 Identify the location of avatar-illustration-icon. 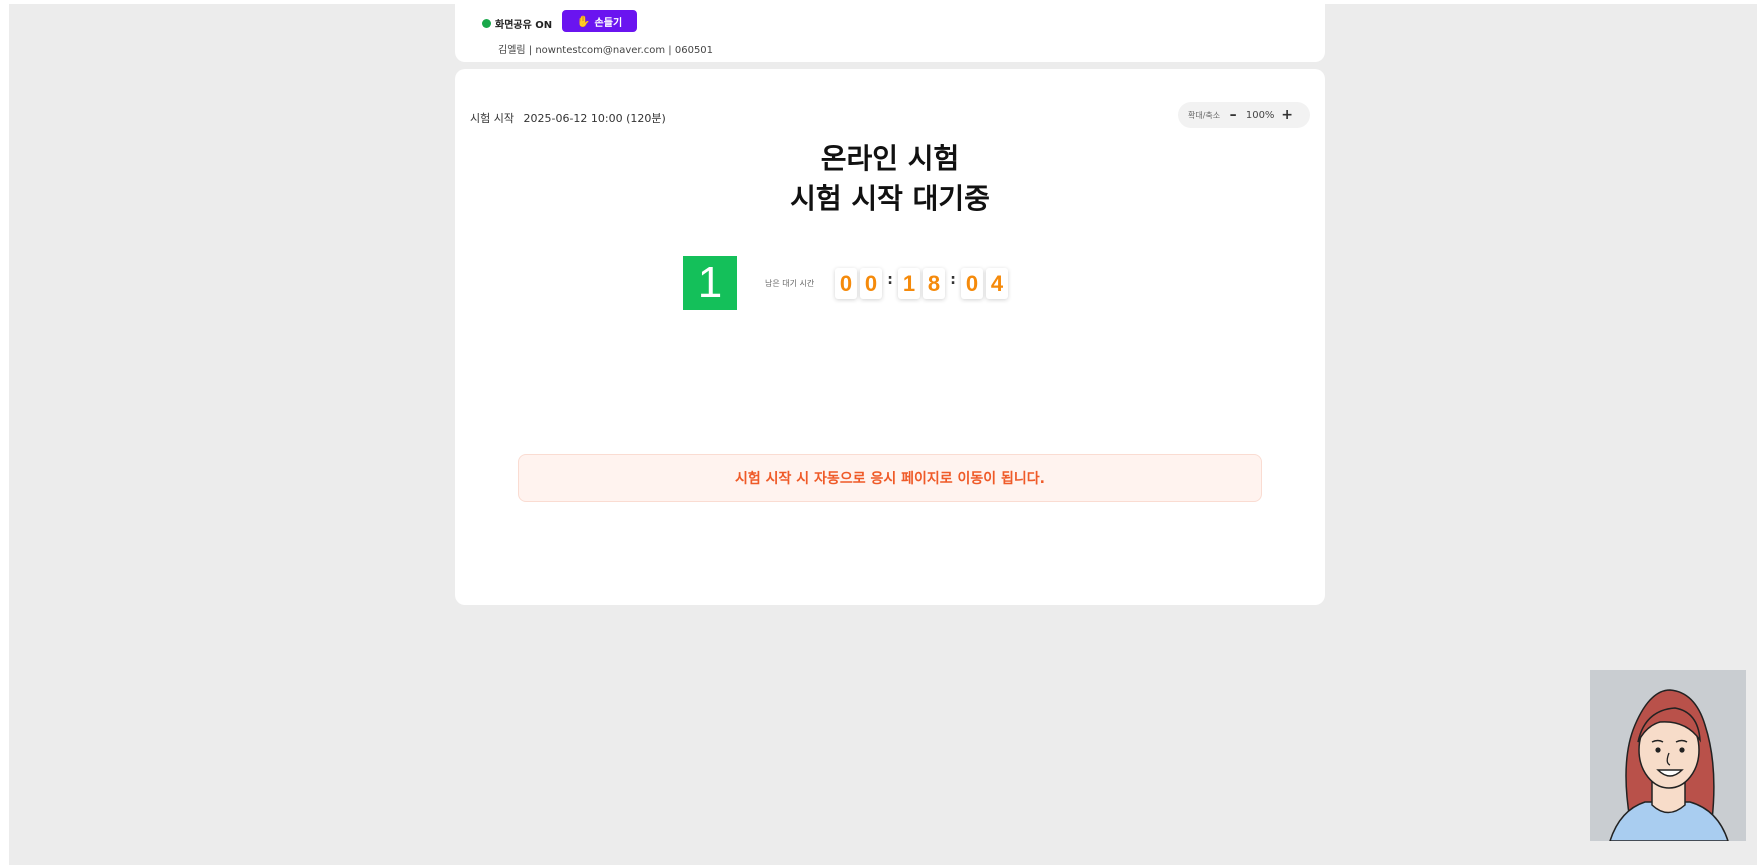
(1668, 755).